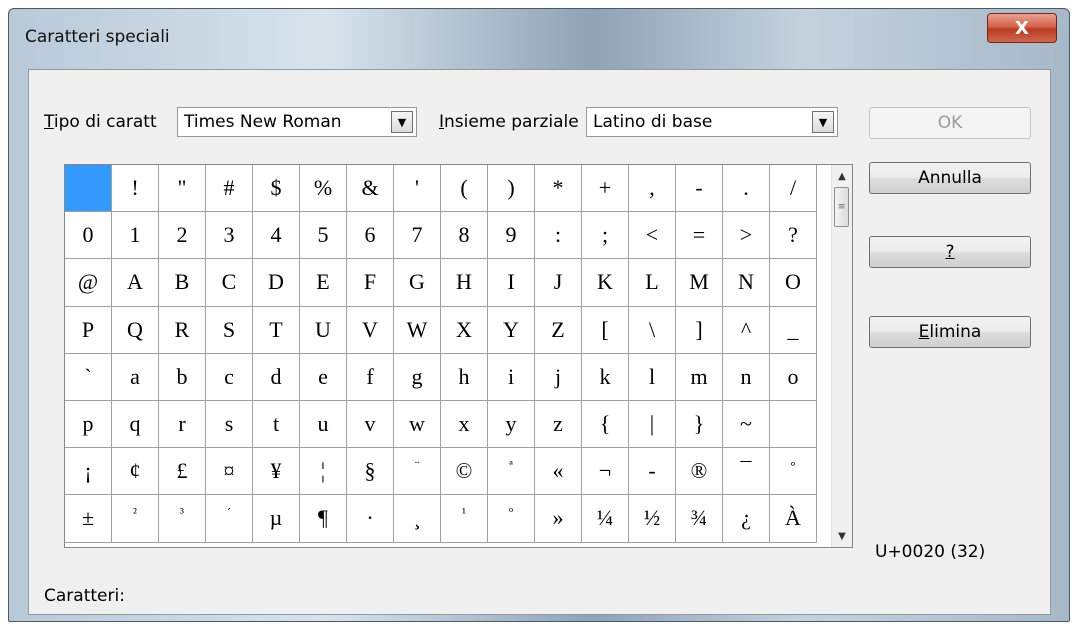 The image size is (1075, 626). What do you see at coordinates (1022, 28) in the screenshot?
I see `close-button: X` at bounding box center [1022, 28].